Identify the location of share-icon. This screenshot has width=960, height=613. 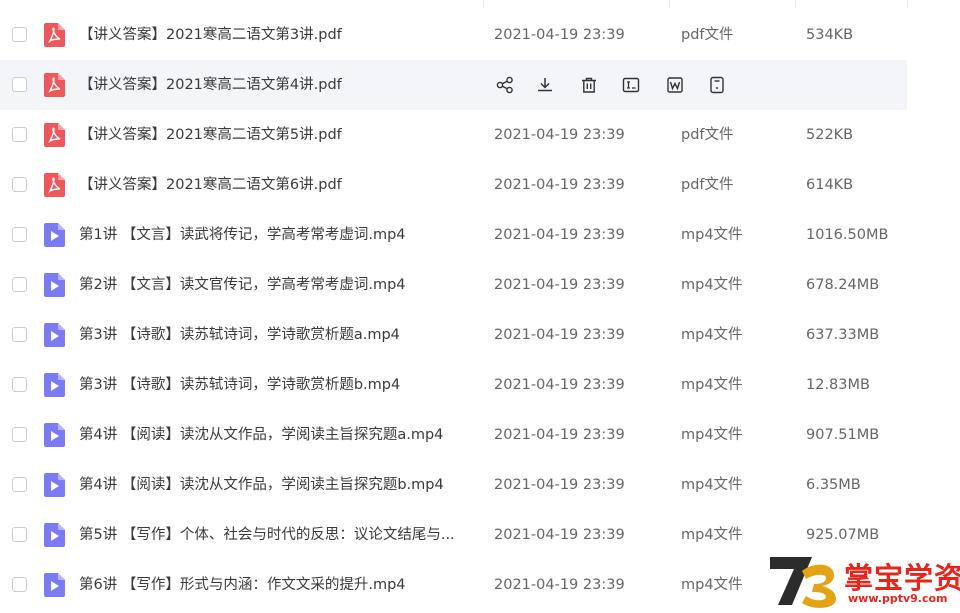
(505, 85).